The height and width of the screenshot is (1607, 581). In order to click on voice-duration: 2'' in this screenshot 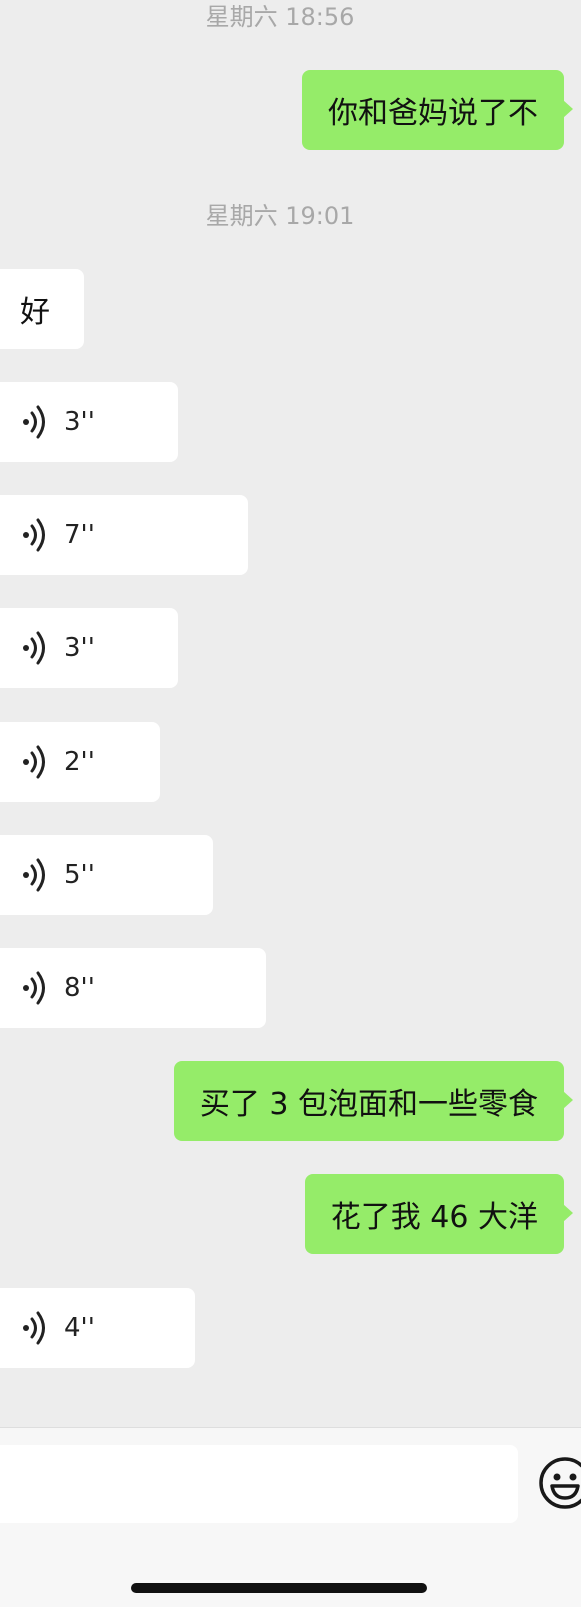, I will do `click(79, 762)`.